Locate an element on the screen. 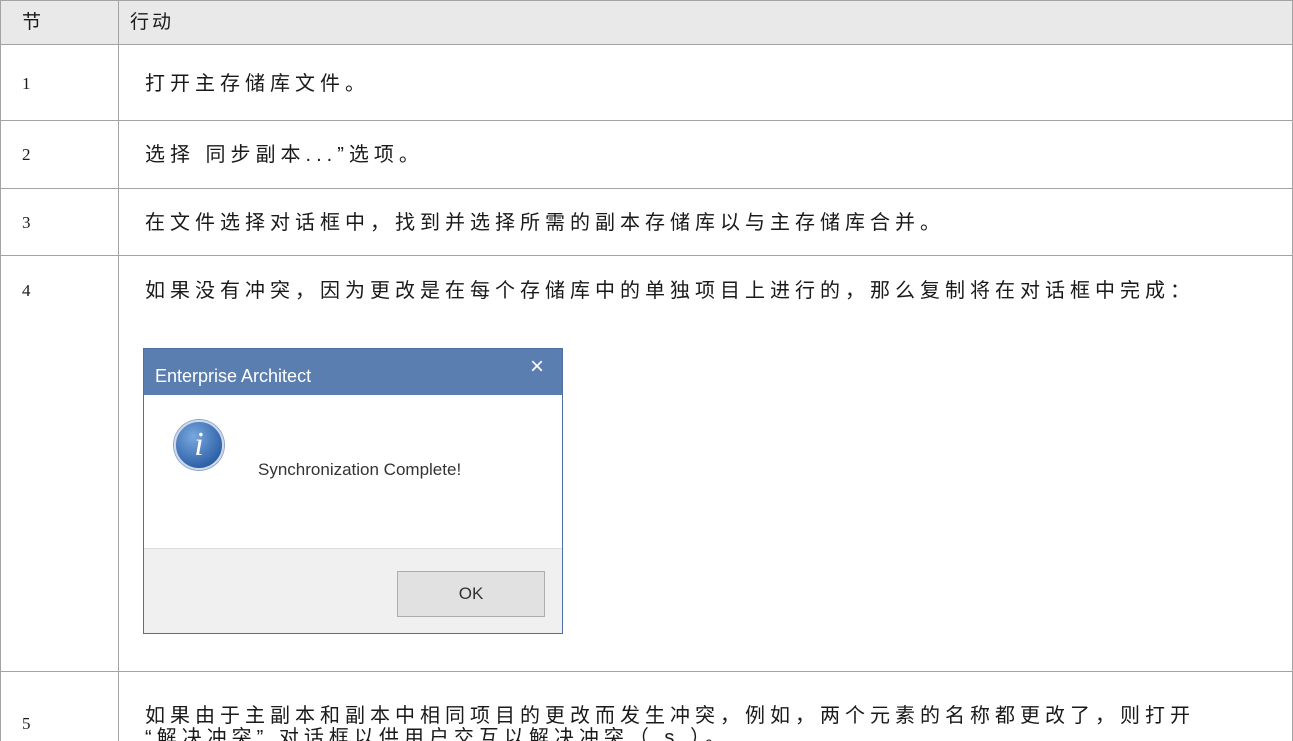  action-cell: 打开主存储库文件。 is located at coordinates (705, 82).